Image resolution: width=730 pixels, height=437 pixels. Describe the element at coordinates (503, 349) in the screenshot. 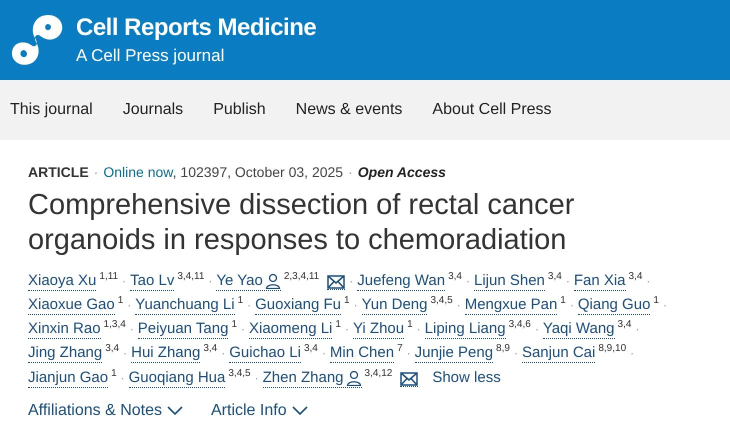

I see `affiliation-superscript: 8,9` at that location.